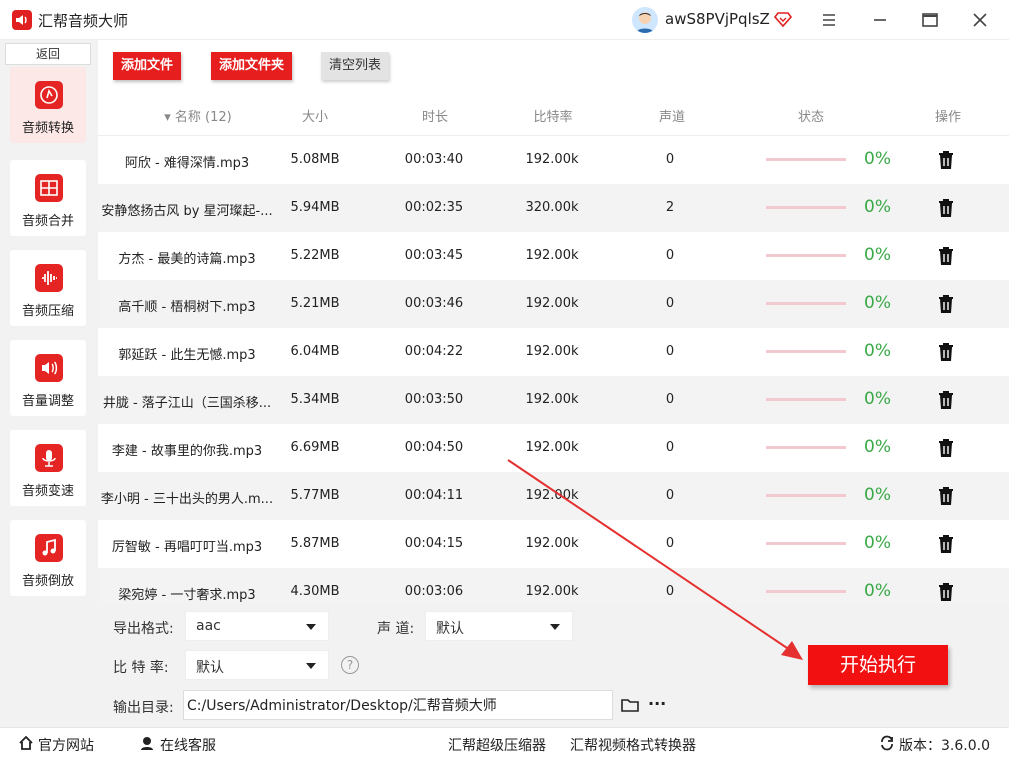  What do you see at coordinates (497, 745) in the screenshot?
I see `compressor-link: 汇帮超级压缩器` at bounding box center [497, 745].